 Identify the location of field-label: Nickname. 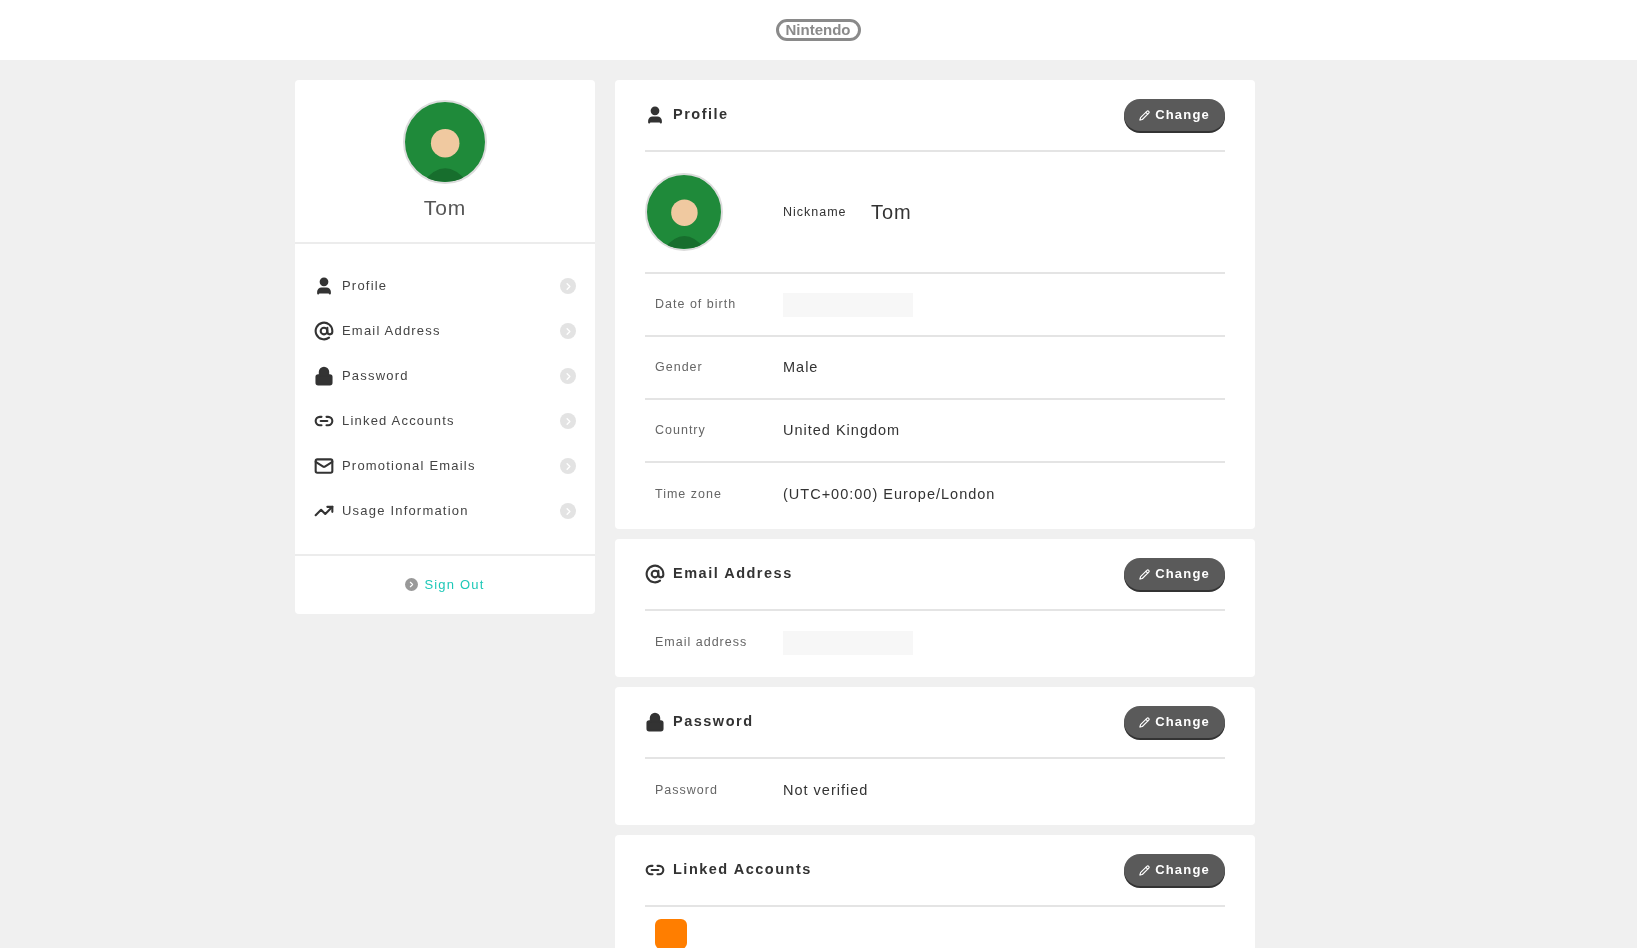
(815, 212).